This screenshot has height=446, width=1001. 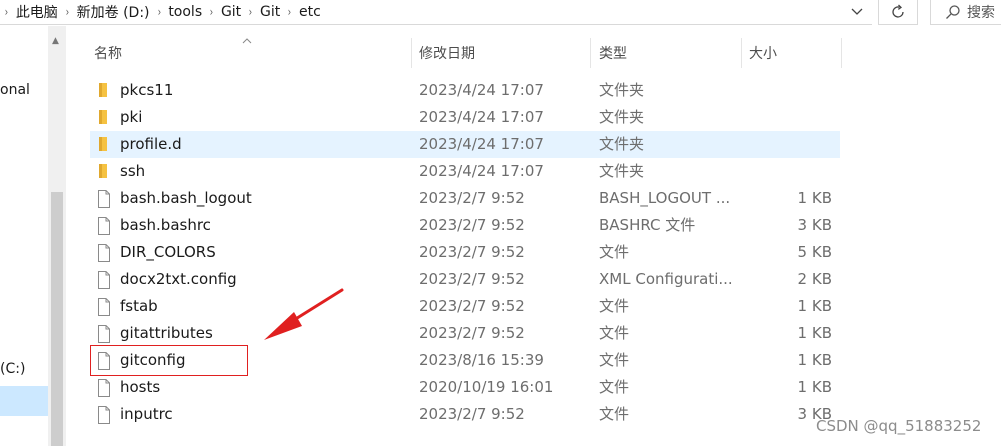 What do you see at coordinates (304, 314) in the screenshot?
I see `annotation-arrow-icon` at bounding box center [304, 314].